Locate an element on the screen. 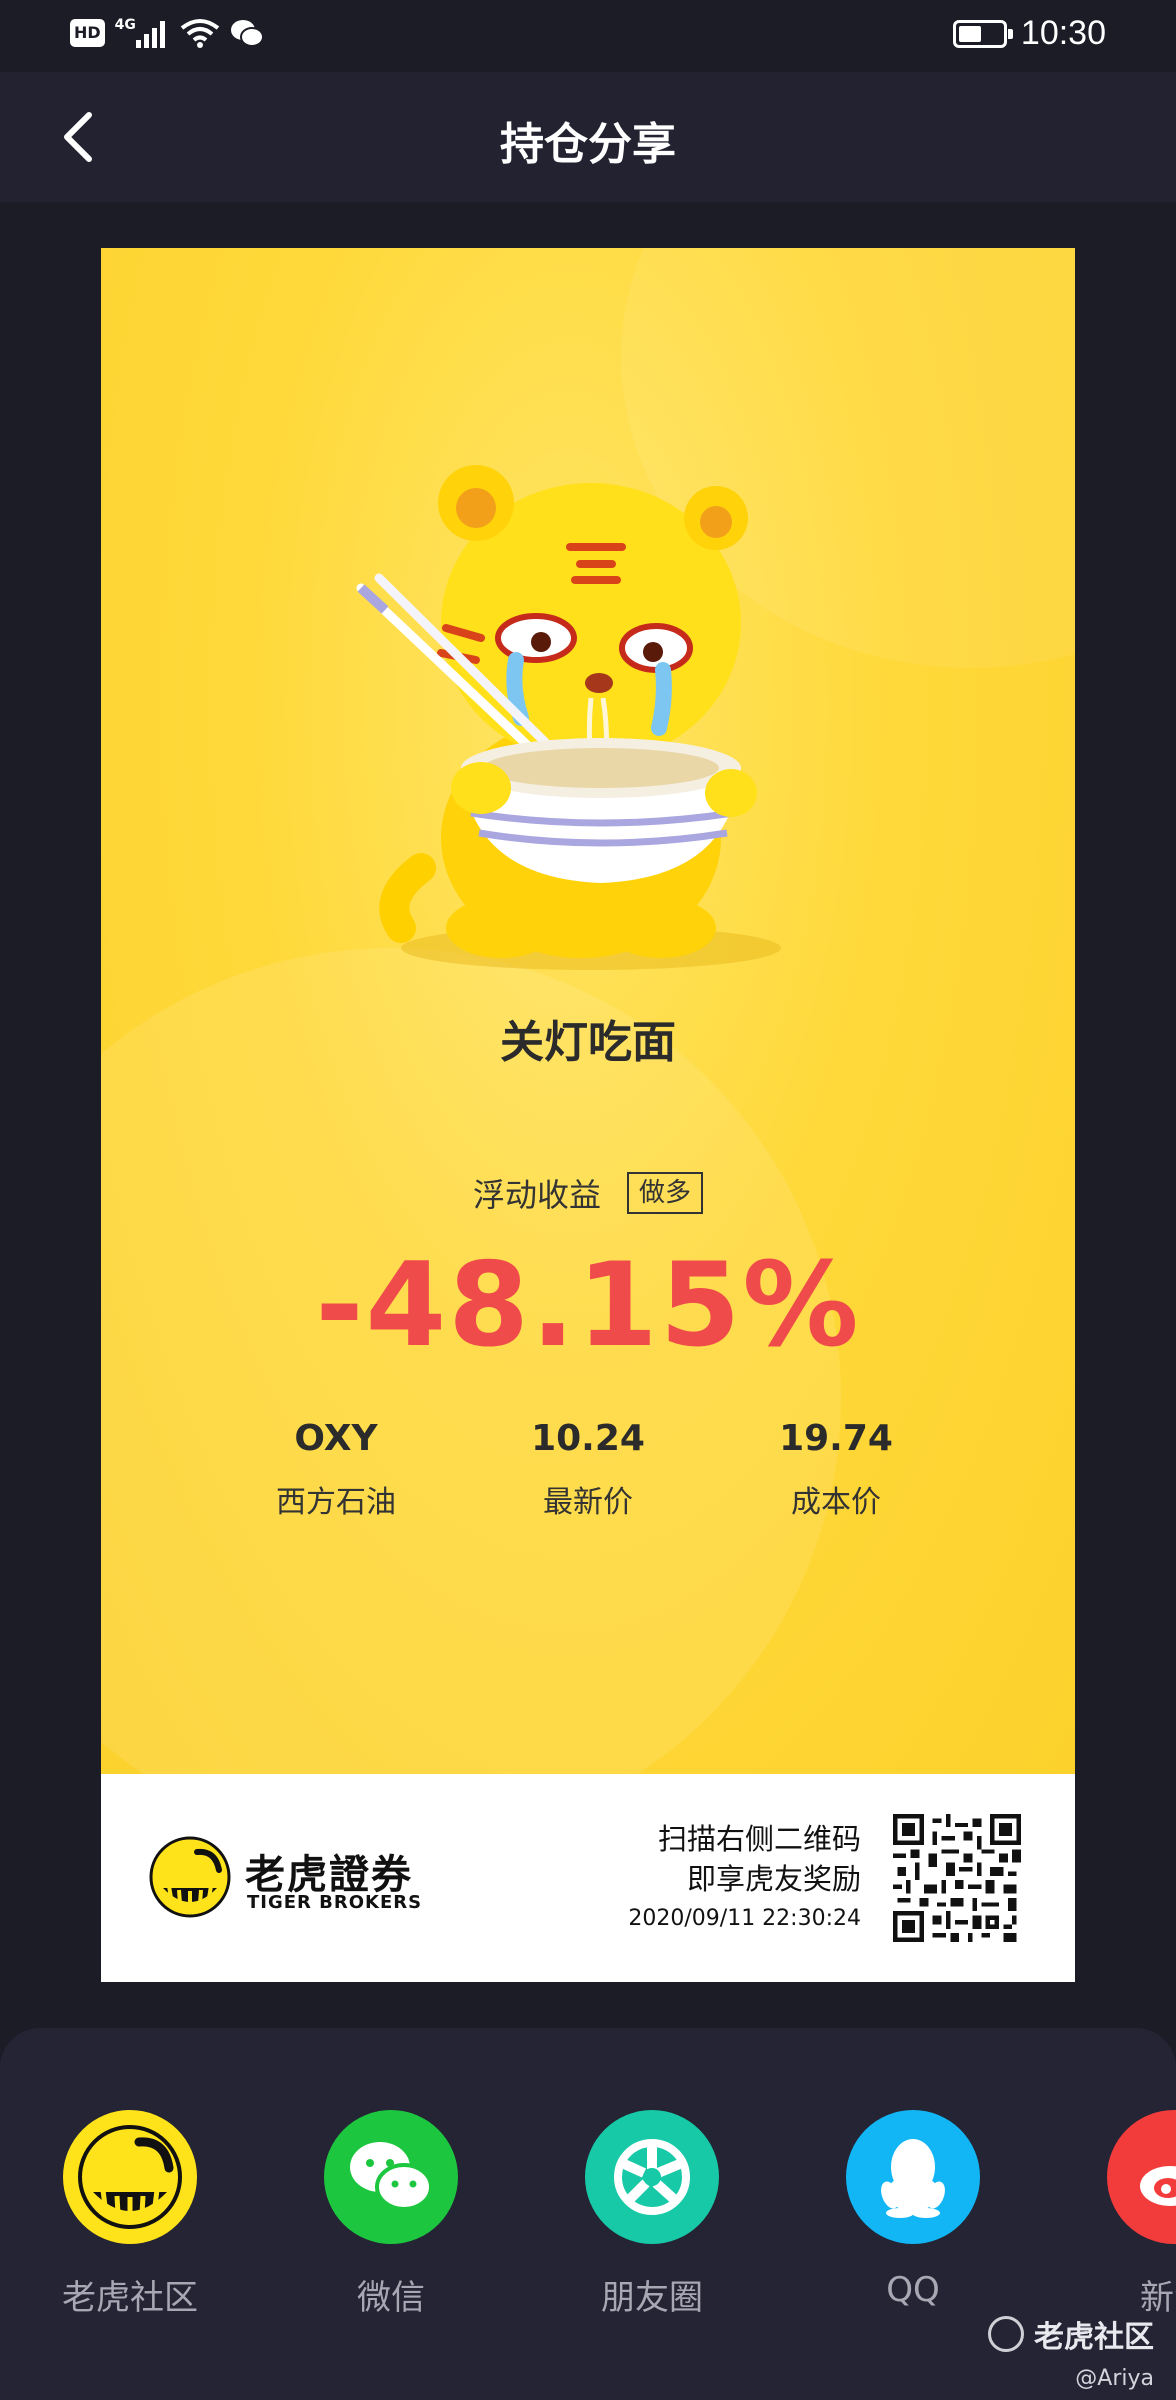  ticker-label: 西方石油 is located at coordinates (336, 1502).